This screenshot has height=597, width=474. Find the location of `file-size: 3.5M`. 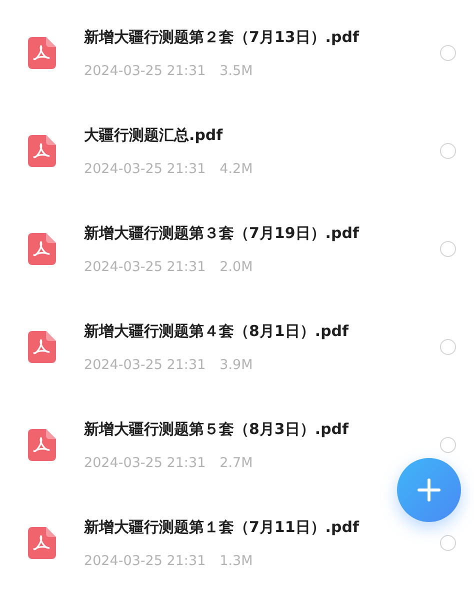

file-size: 3.5M is located at coordinates (236, 70).